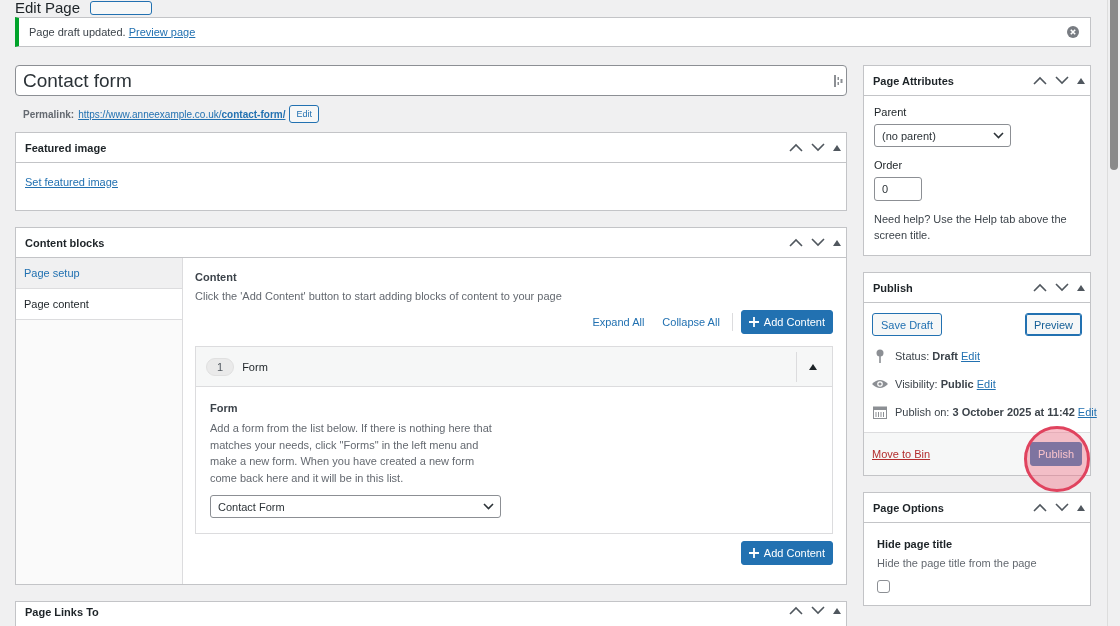 Image resolution: width=1120 pixels, height=626 pixels. I want to click on title-input: Contact form, so click(428, 80).